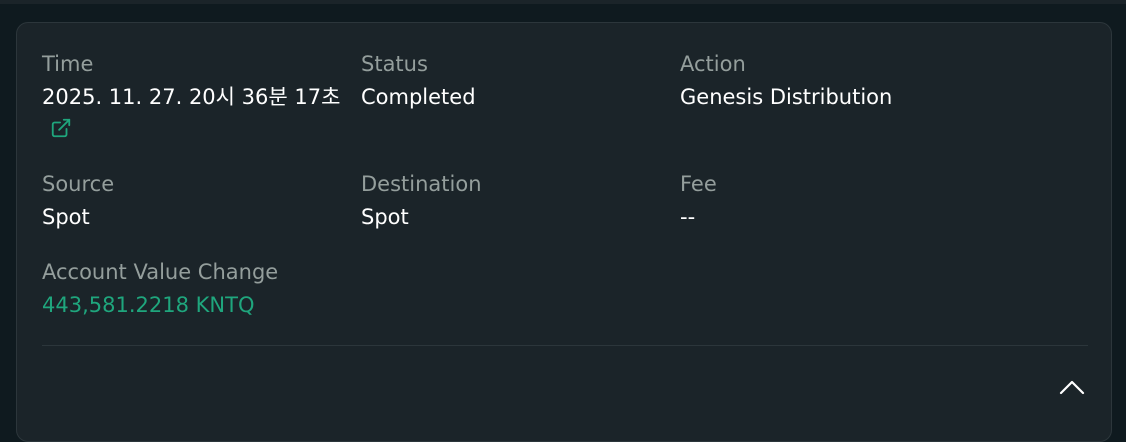 This screenshot has height=442, width=1126. What do you see at coordinates (385, 217) in the screenshot?
I see `destination-value: Spot` at bounding box center [385, 217].